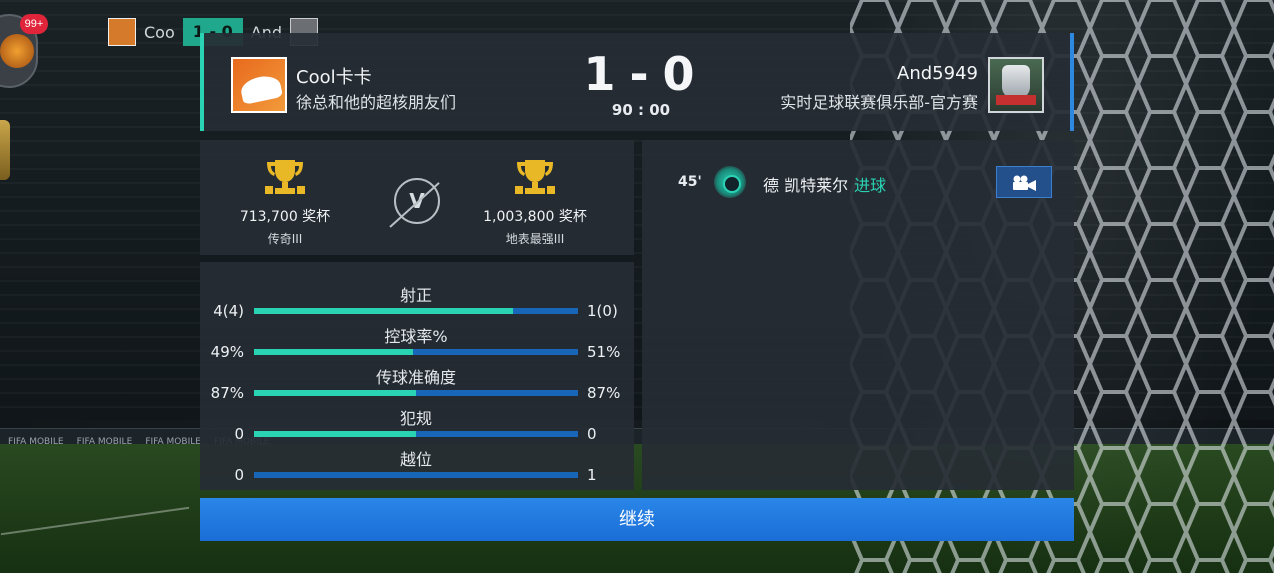 This screenshot has width=1274, height=573. Describe the element at coordinates (937, 73) in the screenshot. I see `away-player-name: And5949` at that location.